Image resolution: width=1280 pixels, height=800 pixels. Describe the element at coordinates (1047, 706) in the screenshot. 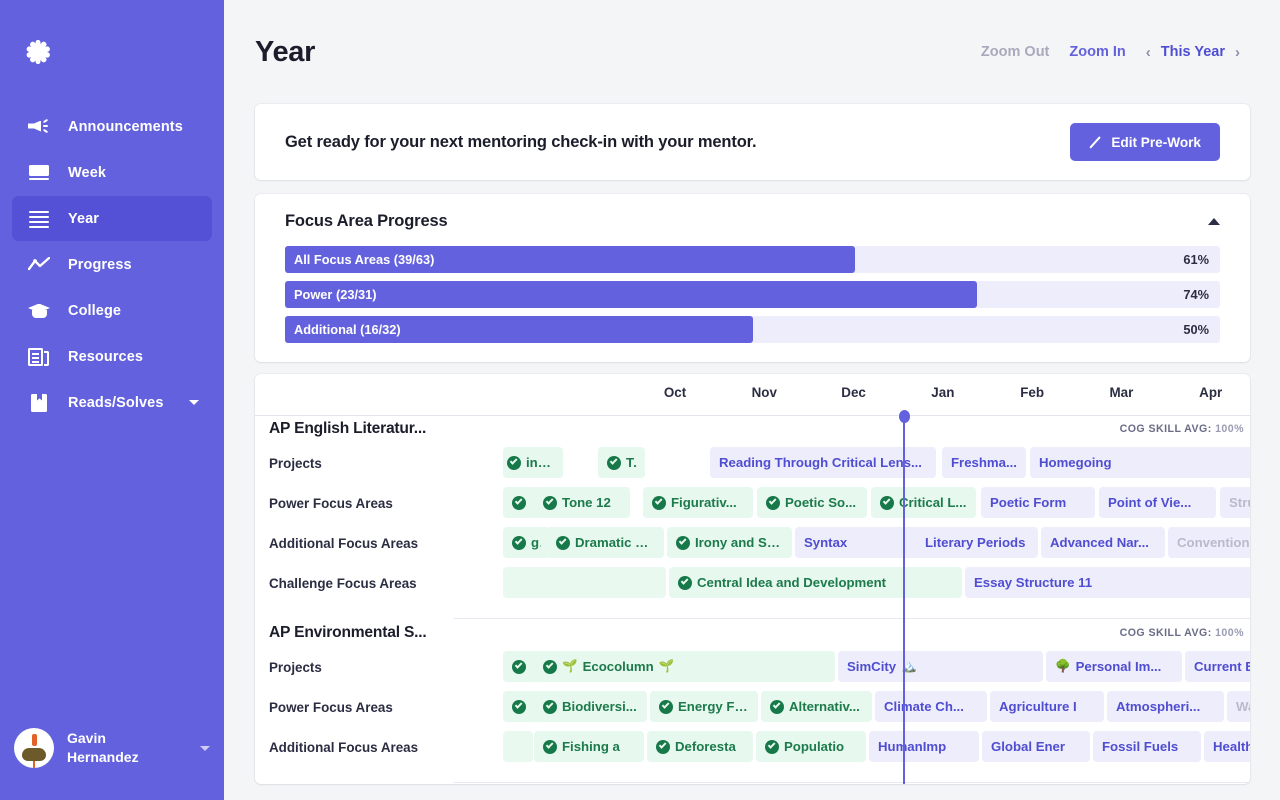

I see `timeline-pill: Agriculture I` at that location.